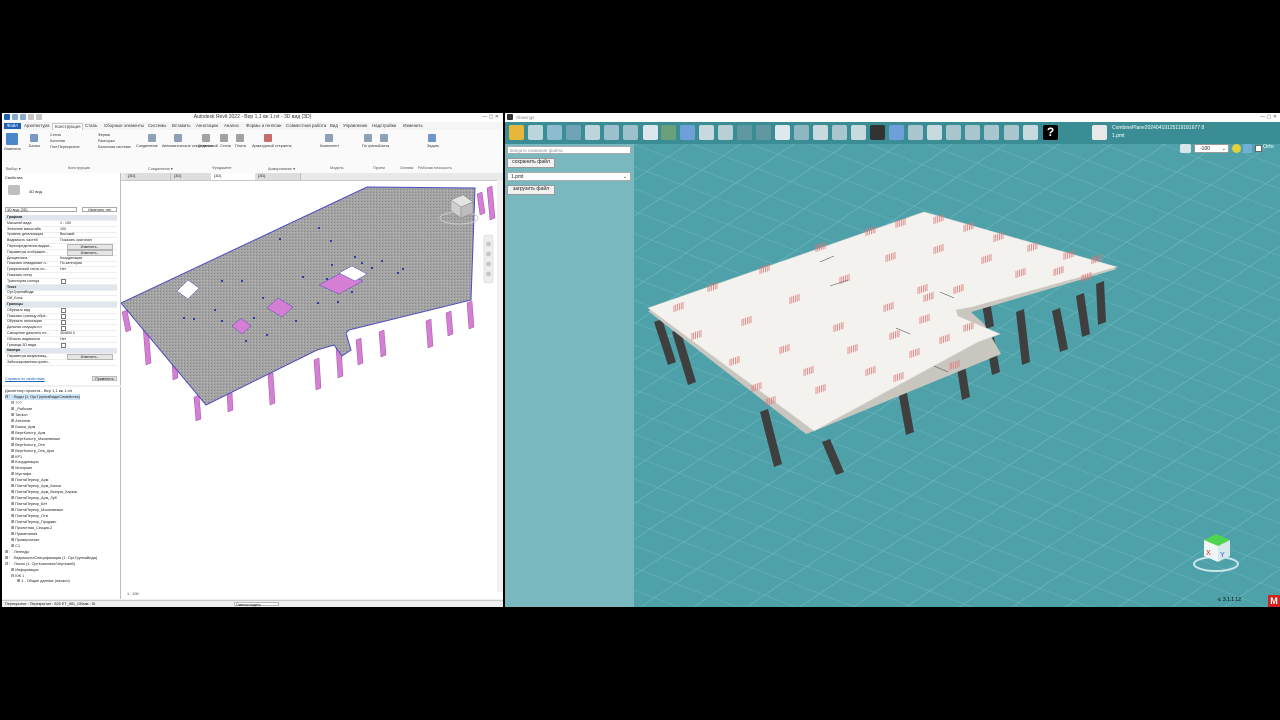  Describe the element at coordinates (43, 581) in the screenshot. I see `browser-item: ⊞ 1 - Общие данные (начало)` at that location.